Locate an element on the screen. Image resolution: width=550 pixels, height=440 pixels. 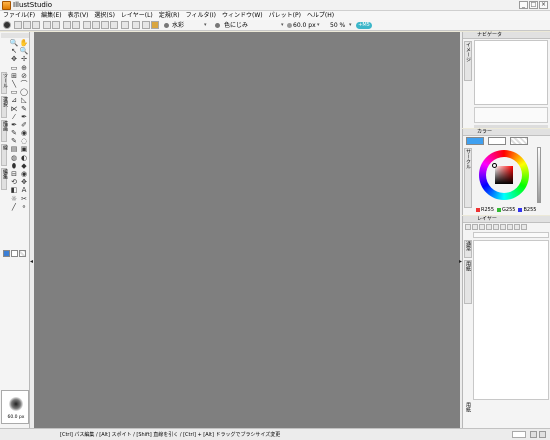
saturation-value-square is located at coordinates (502, 173).